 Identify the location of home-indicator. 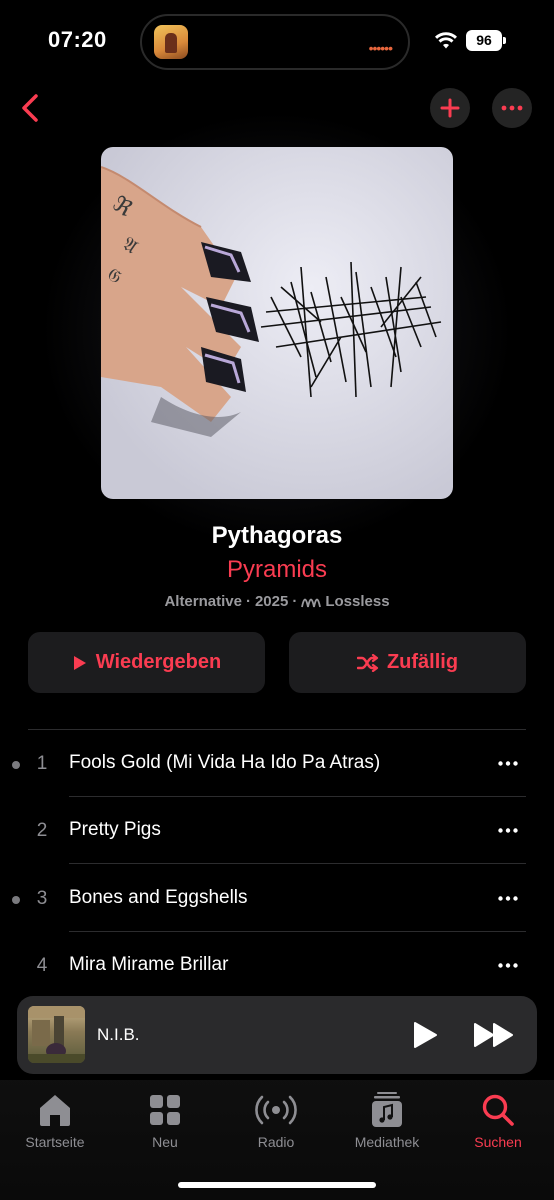
(277, 1185).